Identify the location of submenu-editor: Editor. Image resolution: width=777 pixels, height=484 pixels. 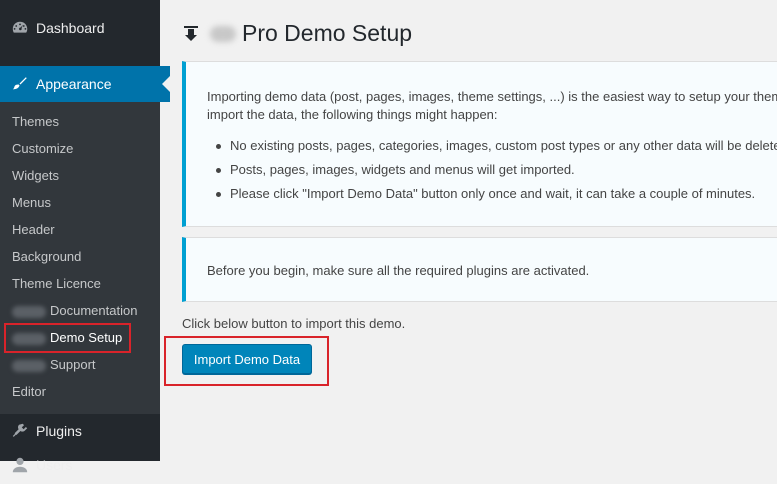
(29, 392).